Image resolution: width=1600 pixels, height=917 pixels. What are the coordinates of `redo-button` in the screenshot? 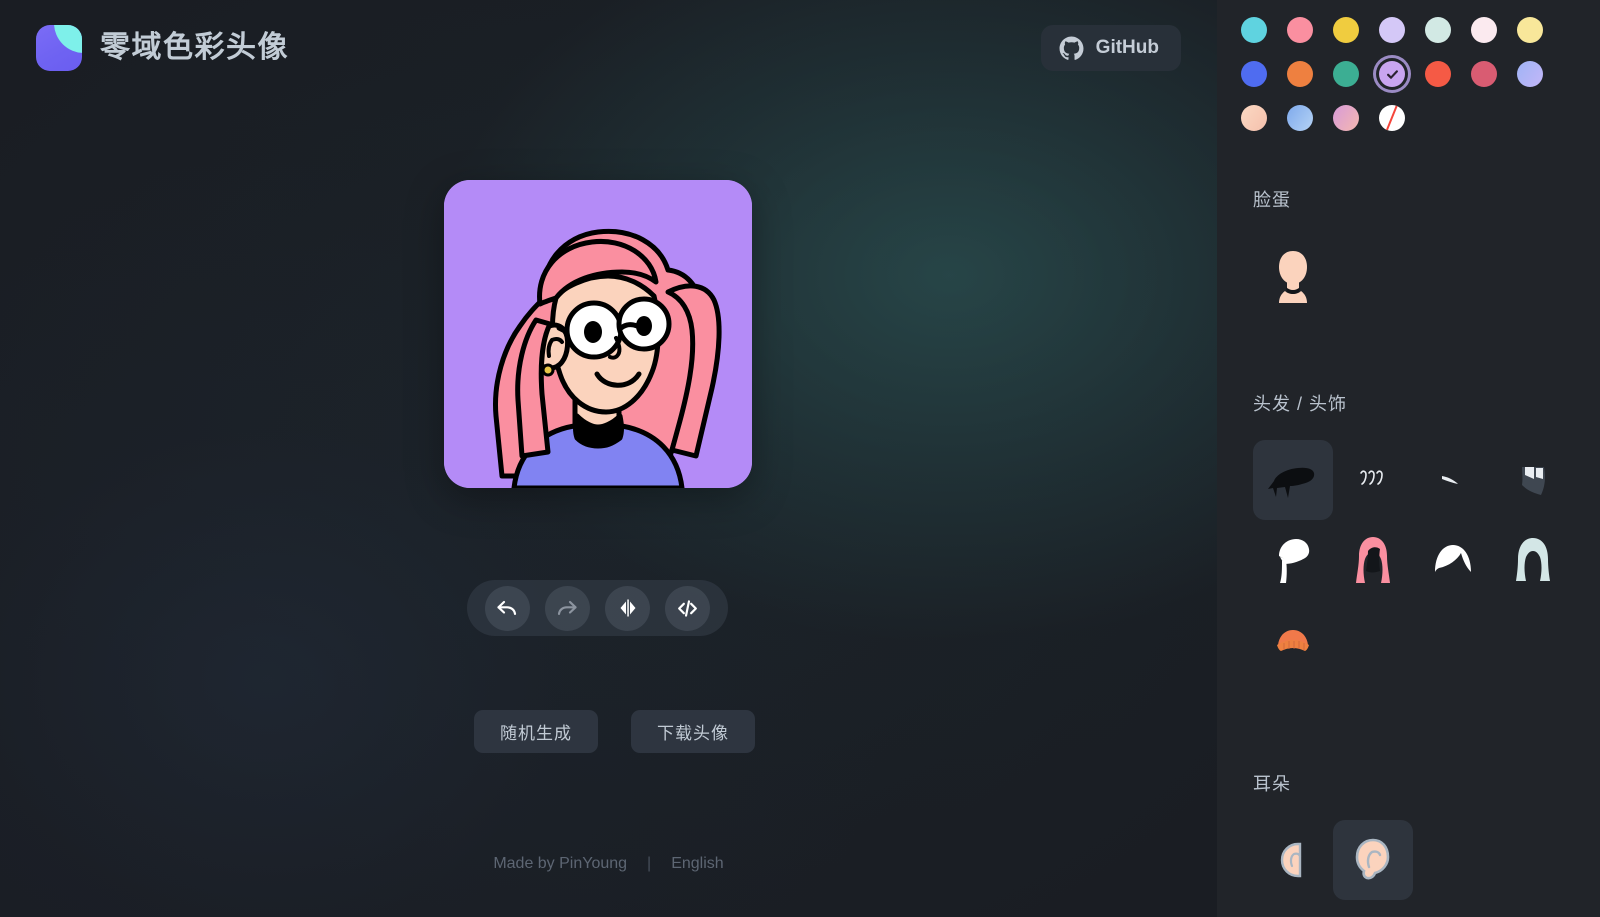 It's located at (567, 608).